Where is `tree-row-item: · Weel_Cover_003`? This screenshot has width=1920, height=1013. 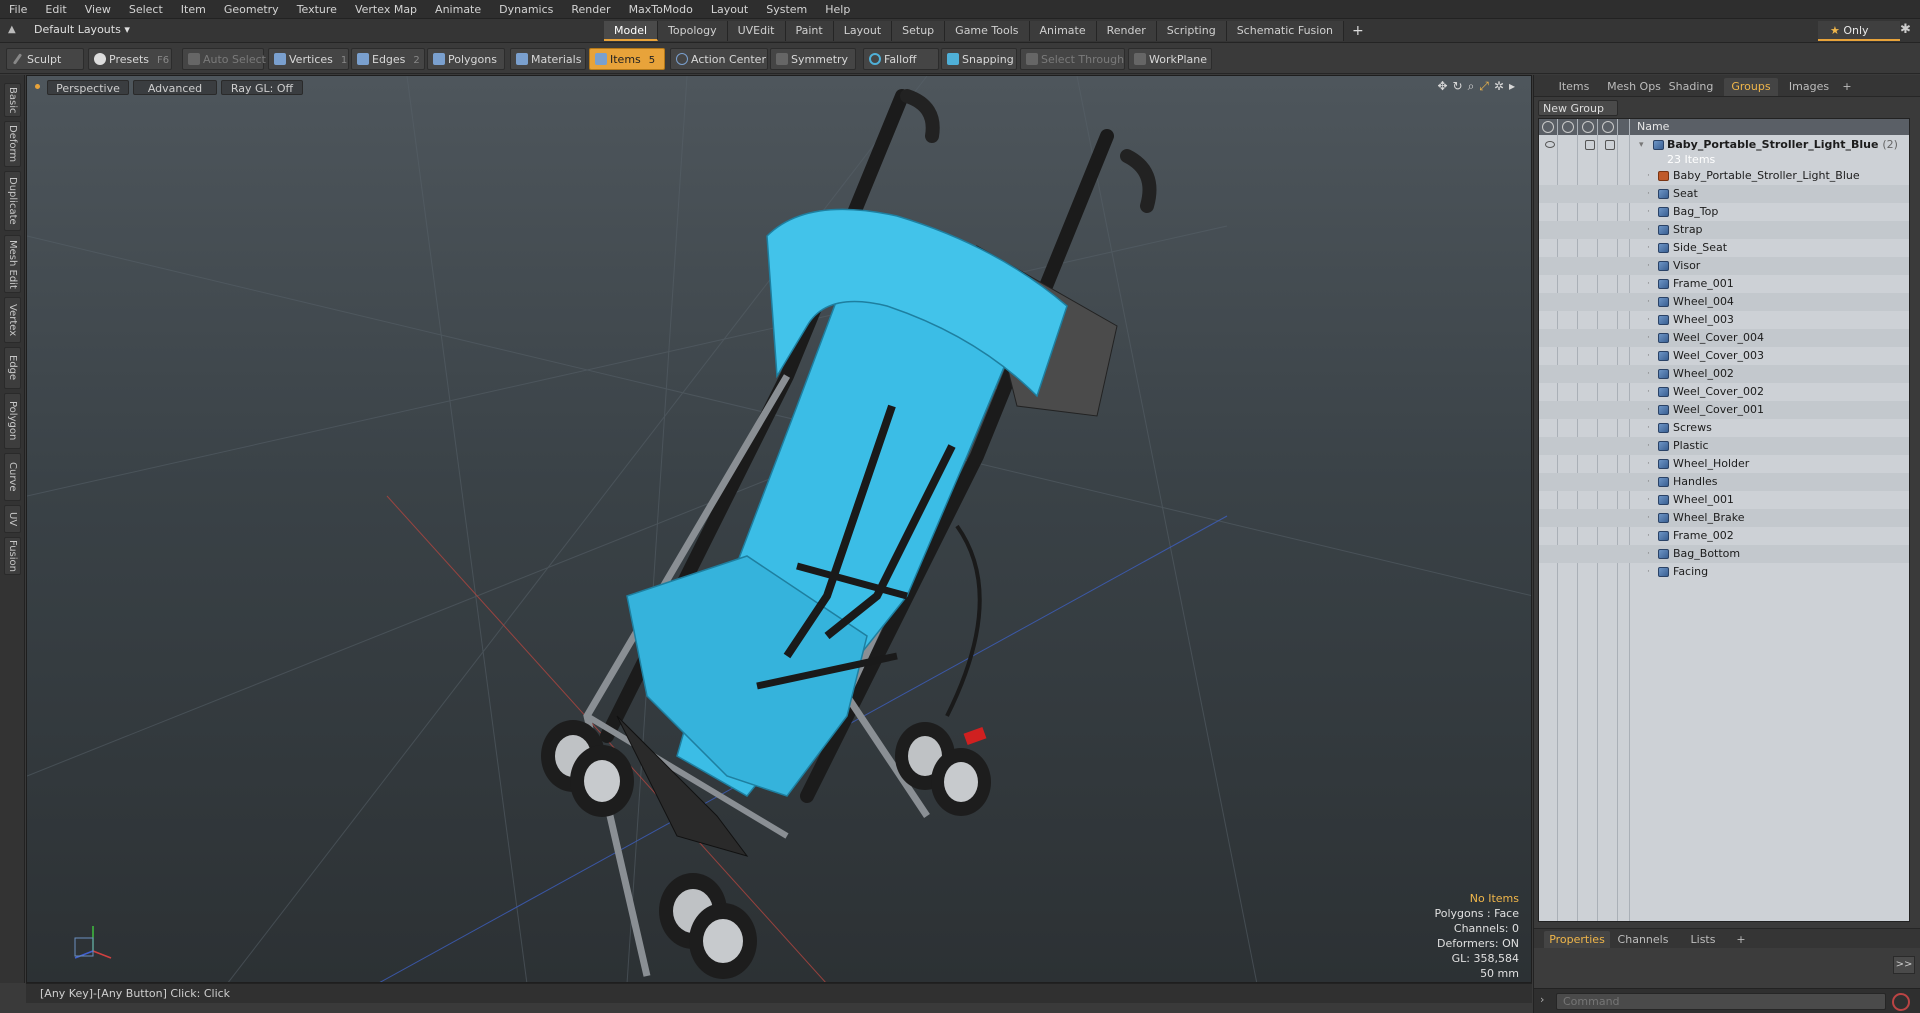
tree-row-item: · Weel_Cover_003 is located at coordinates (1724, 356).